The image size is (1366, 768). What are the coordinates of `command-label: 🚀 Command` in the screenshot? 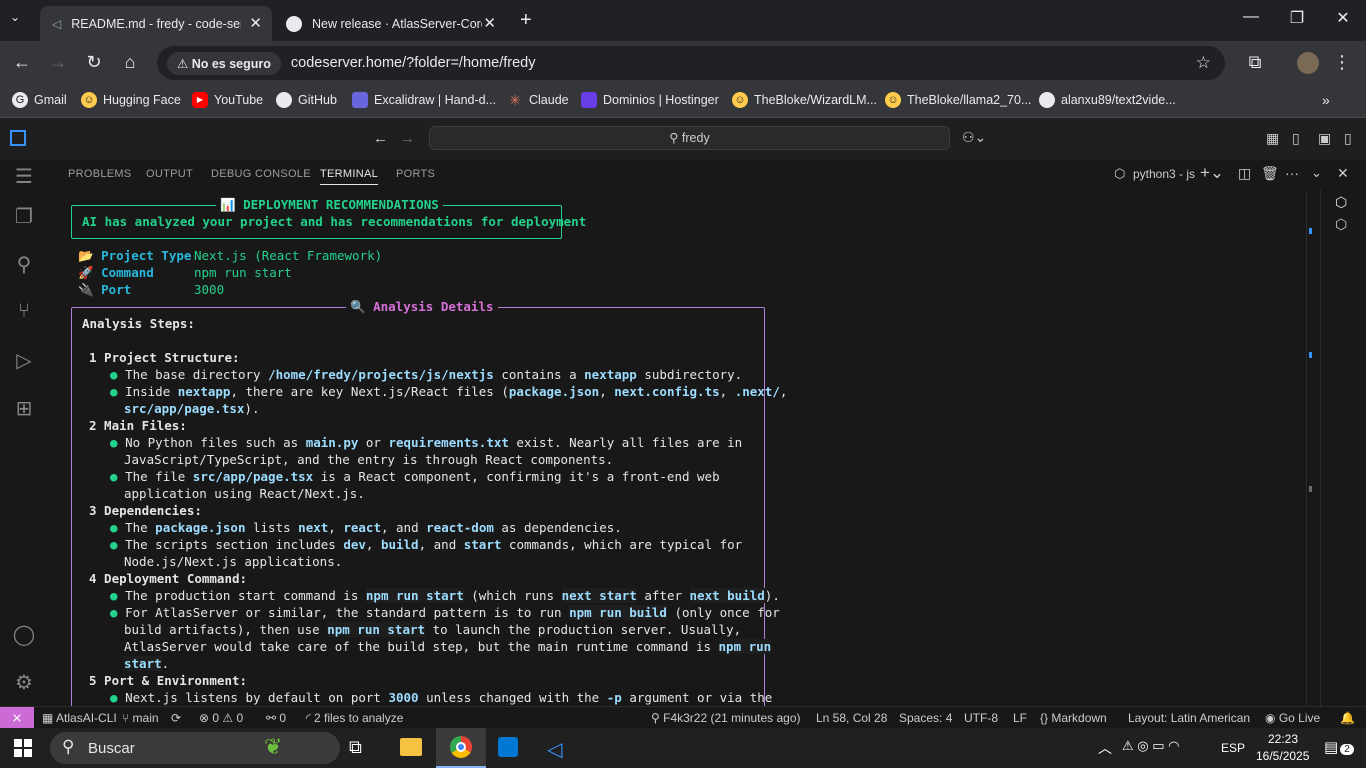 It's located at (116, 272).